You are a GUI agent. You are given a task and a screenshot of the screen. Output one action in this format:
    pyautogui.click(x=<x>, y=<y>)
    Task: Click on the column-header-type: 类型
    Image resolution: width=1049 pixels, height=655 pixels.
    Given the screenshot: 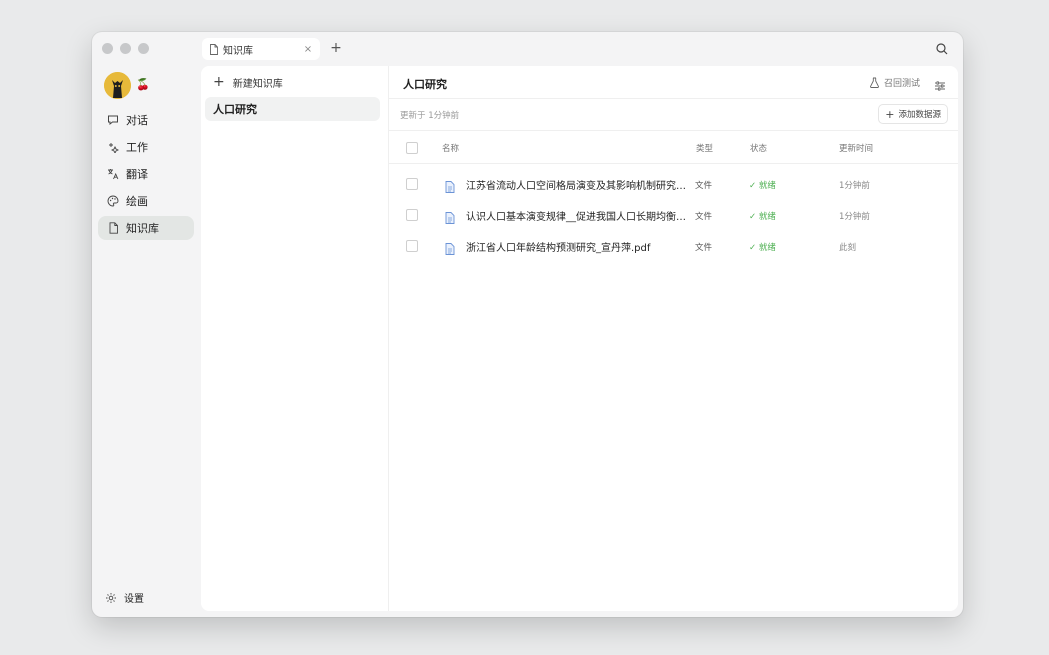 What is the action you would take?
    pyautogui.click(x=705, y=149)
    